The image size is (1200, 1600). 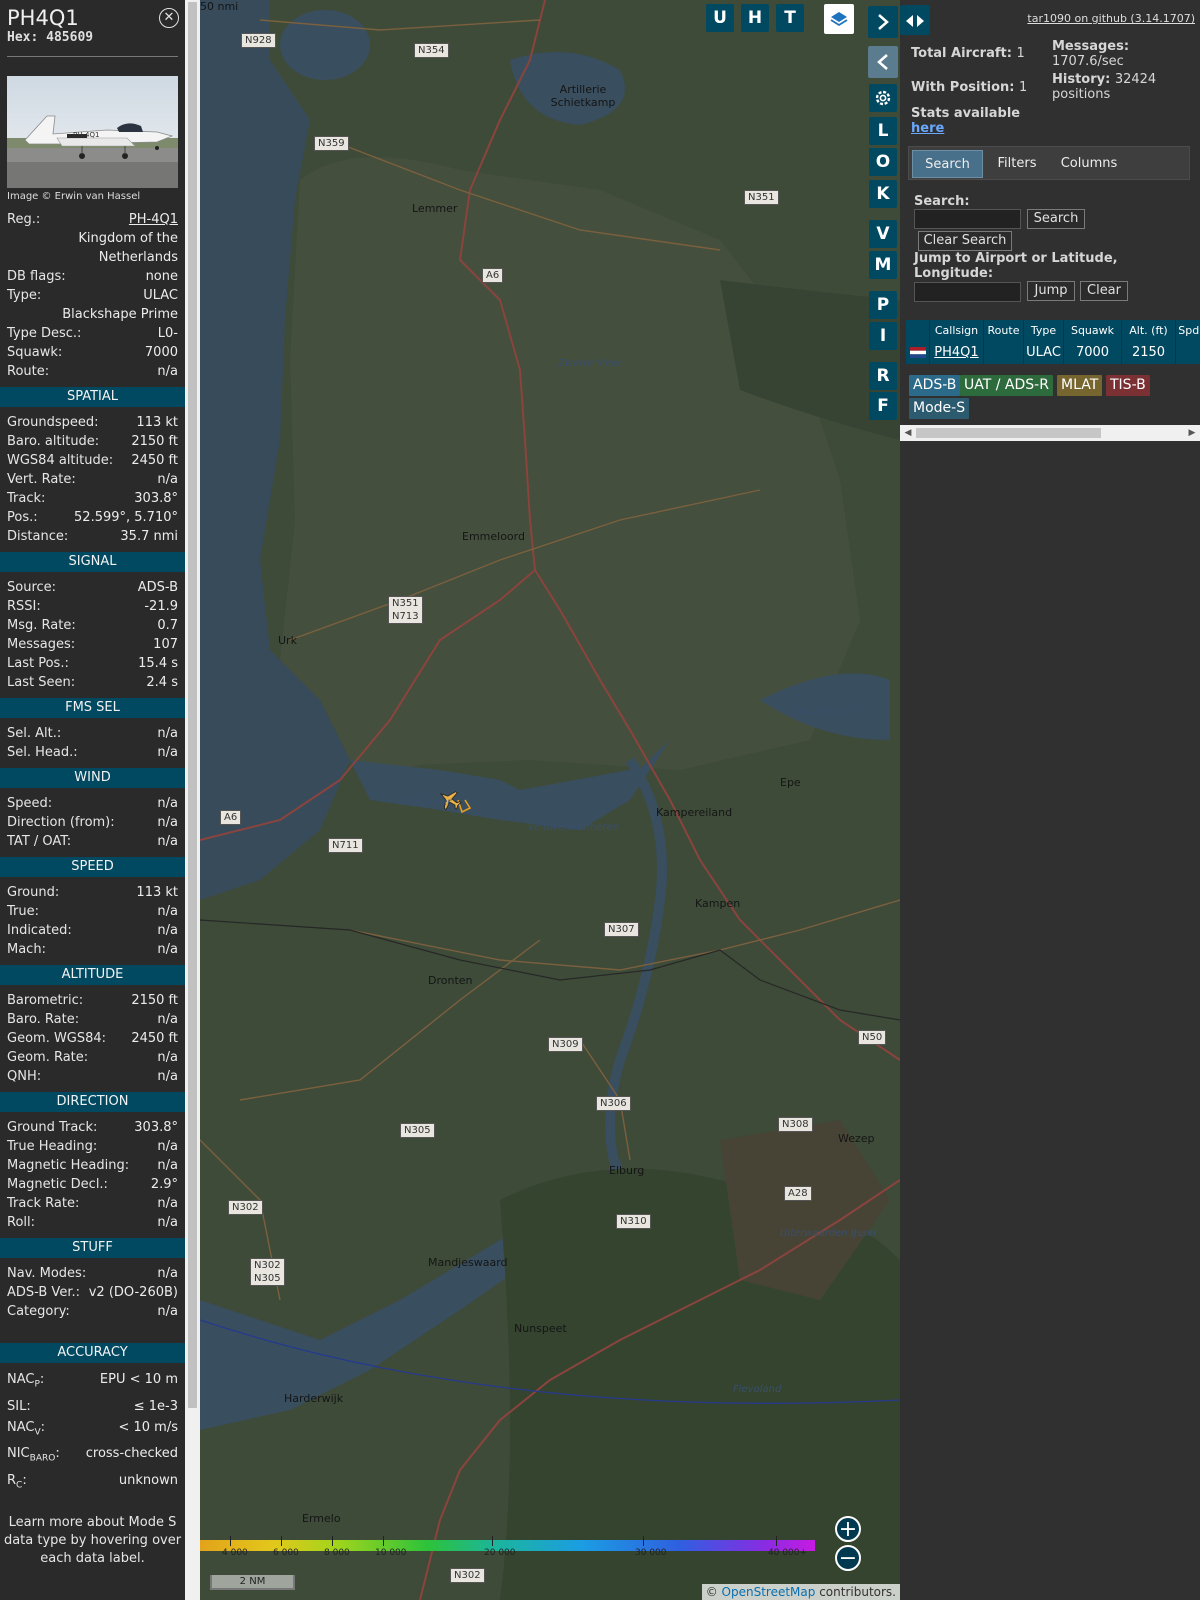 I want to click on column-header, so click(x=918, y=331).